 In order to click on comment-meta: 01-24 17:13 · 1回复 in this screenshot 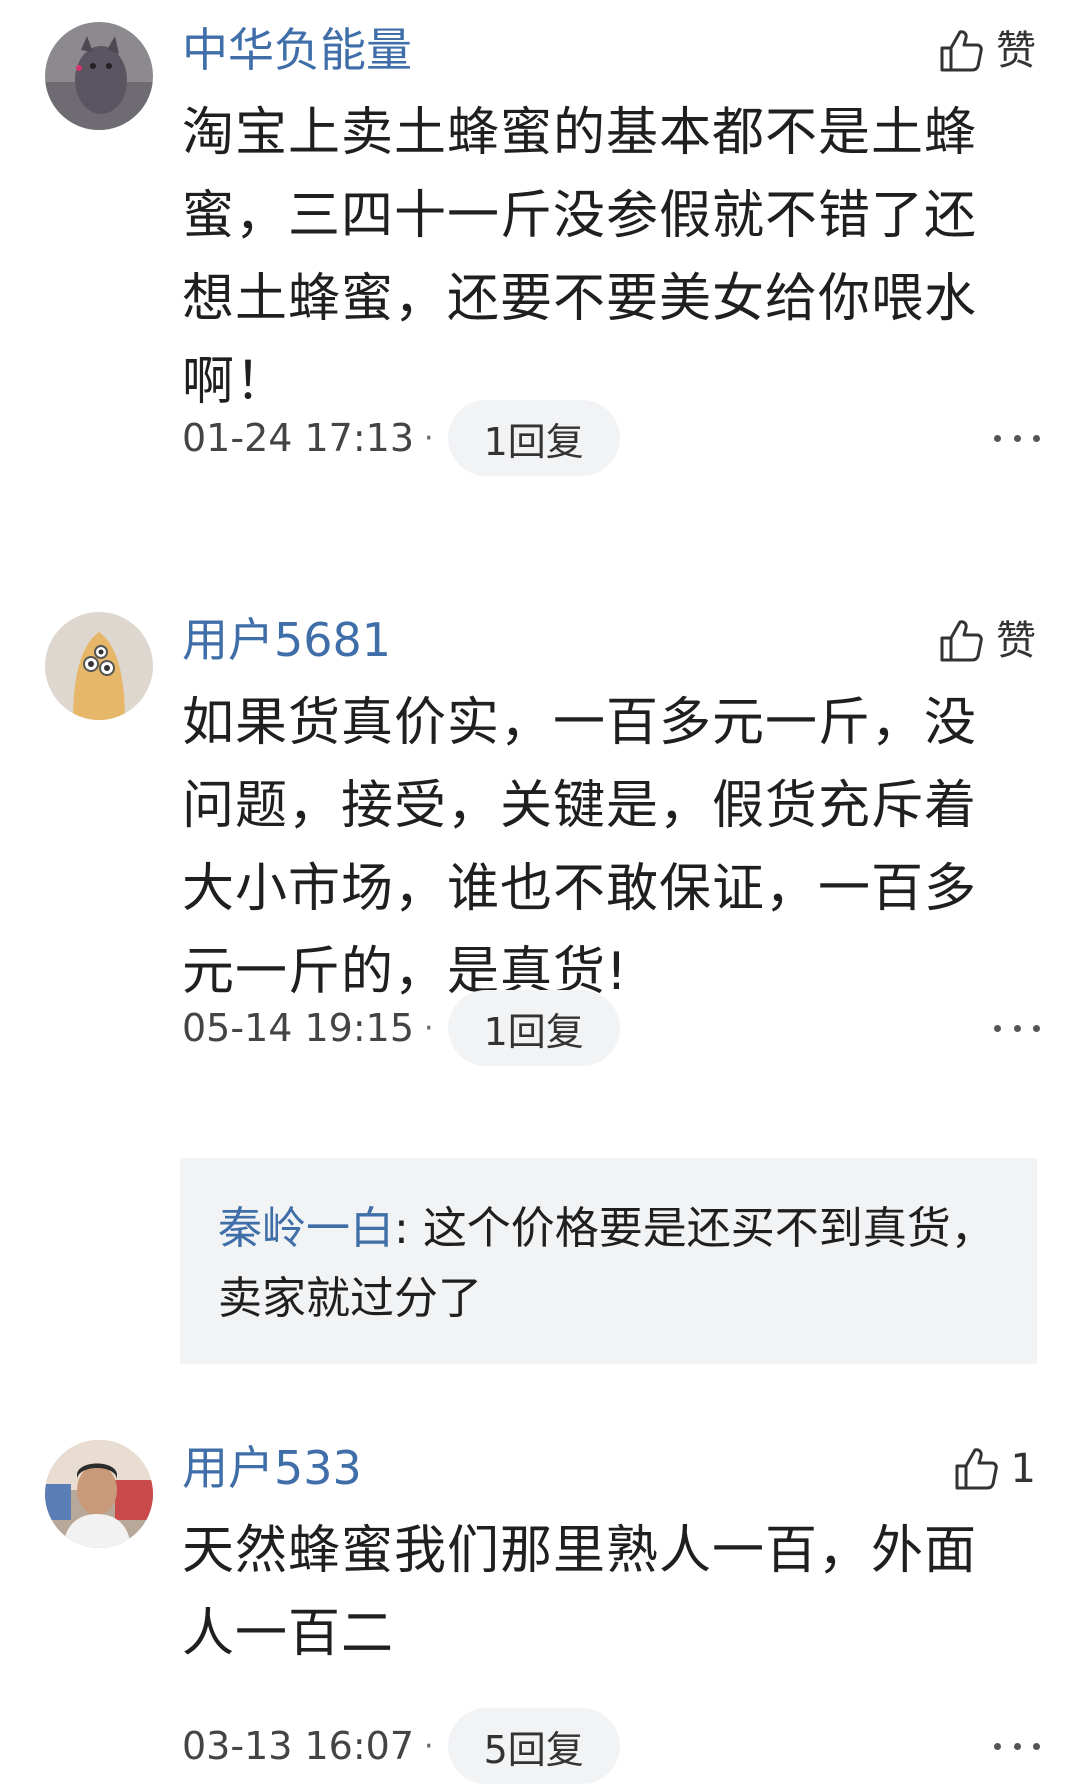, I will do `click(401, 438)`.